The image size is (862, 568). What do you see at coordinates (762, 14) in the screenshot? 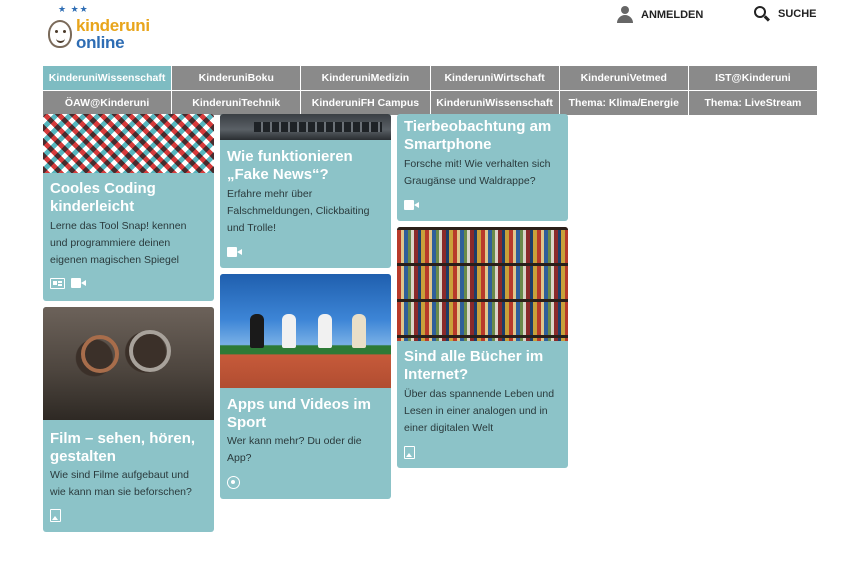
I see `search-icon` at bounding box center [762, 14].